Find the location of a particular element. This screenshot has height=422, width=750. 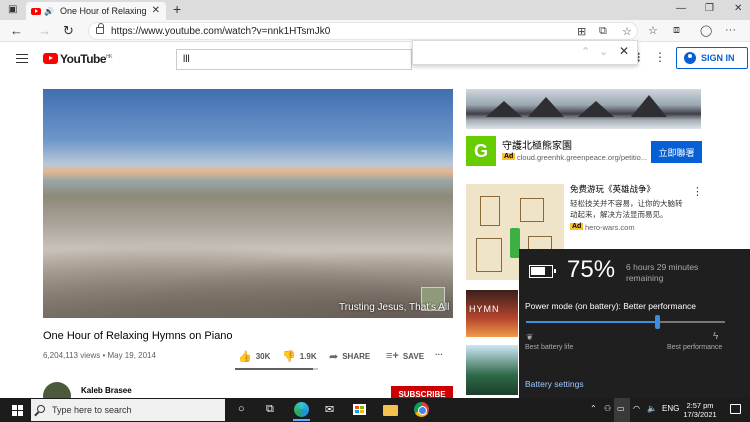

app-available-icon: ⊞ is located at coordinates (581, 31).